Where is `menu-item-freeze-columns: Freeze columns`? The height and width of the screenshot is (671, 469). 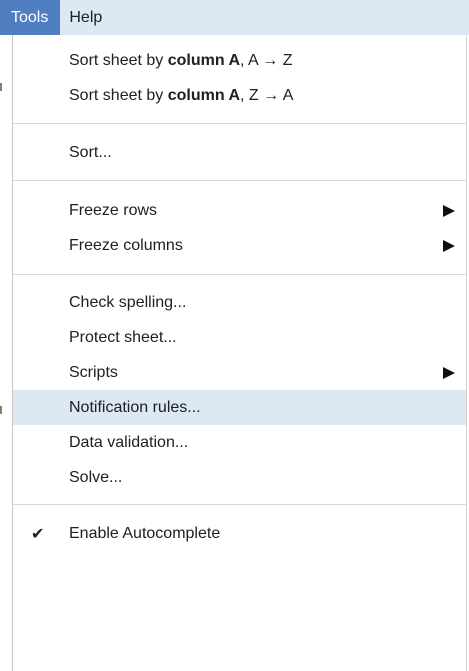
menu-item-freeze-columns: Freeze columns is located at coordinates (239, 245).